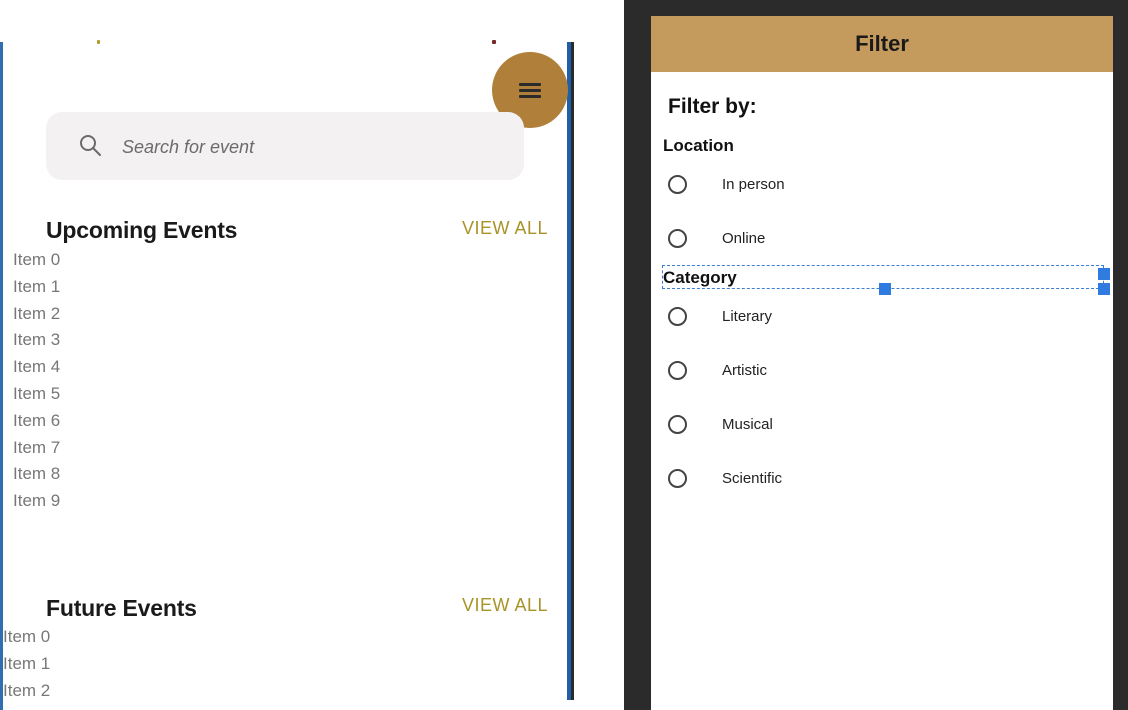 The width and height of the screenshot is (1128, 710). I want to click on list-item: Item 4, so click(36, 367).